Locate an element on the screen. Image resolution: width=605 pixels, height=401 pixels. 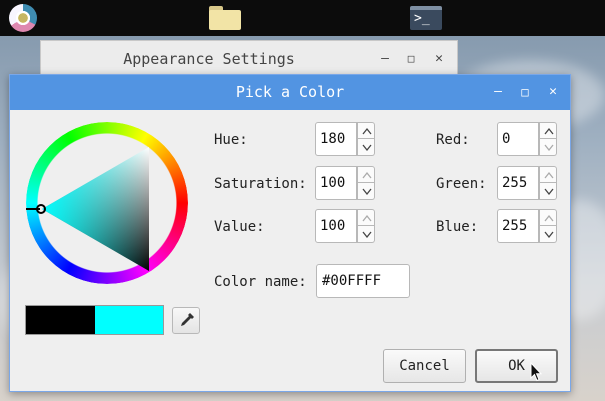
green-input is located at coordinates (518, 183).